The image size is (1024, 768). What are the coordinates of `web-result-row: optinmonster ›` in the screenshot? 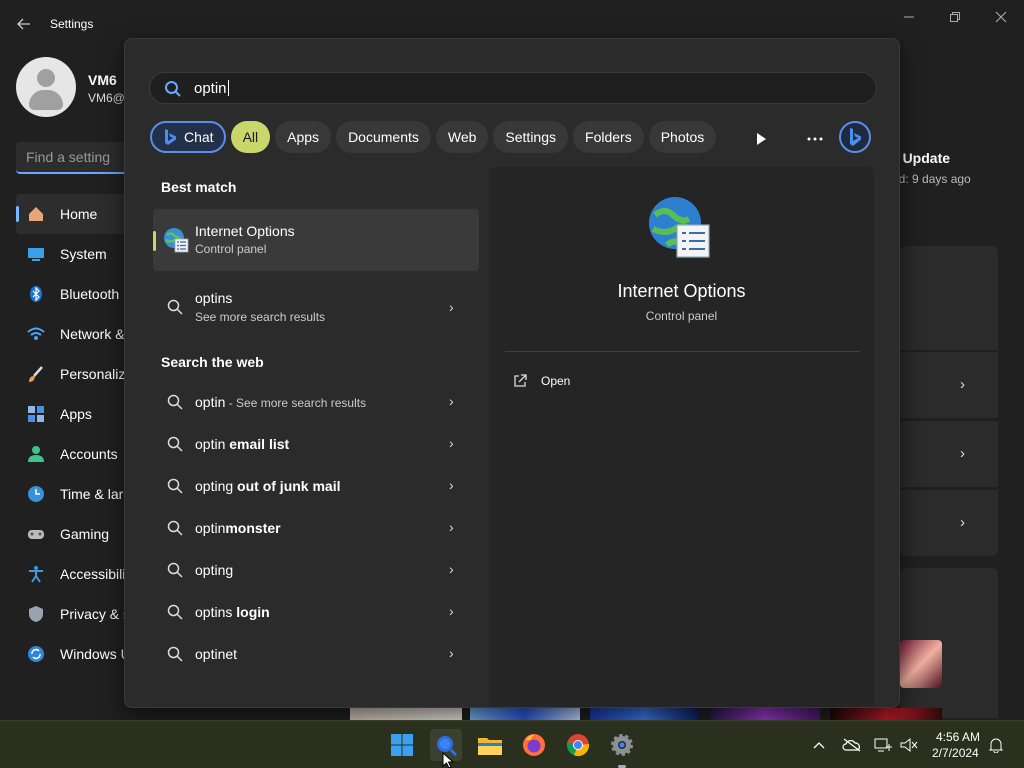 It's located at (316, 529).